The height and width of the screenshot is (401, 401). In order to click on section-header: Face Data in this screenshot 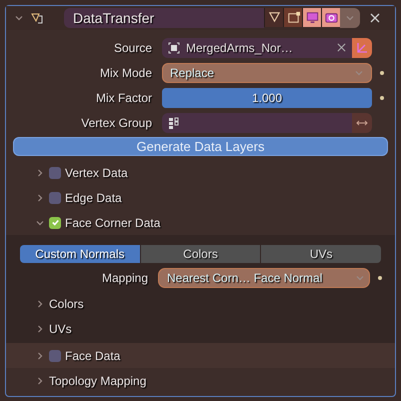, I will do `click(92, 355)`.